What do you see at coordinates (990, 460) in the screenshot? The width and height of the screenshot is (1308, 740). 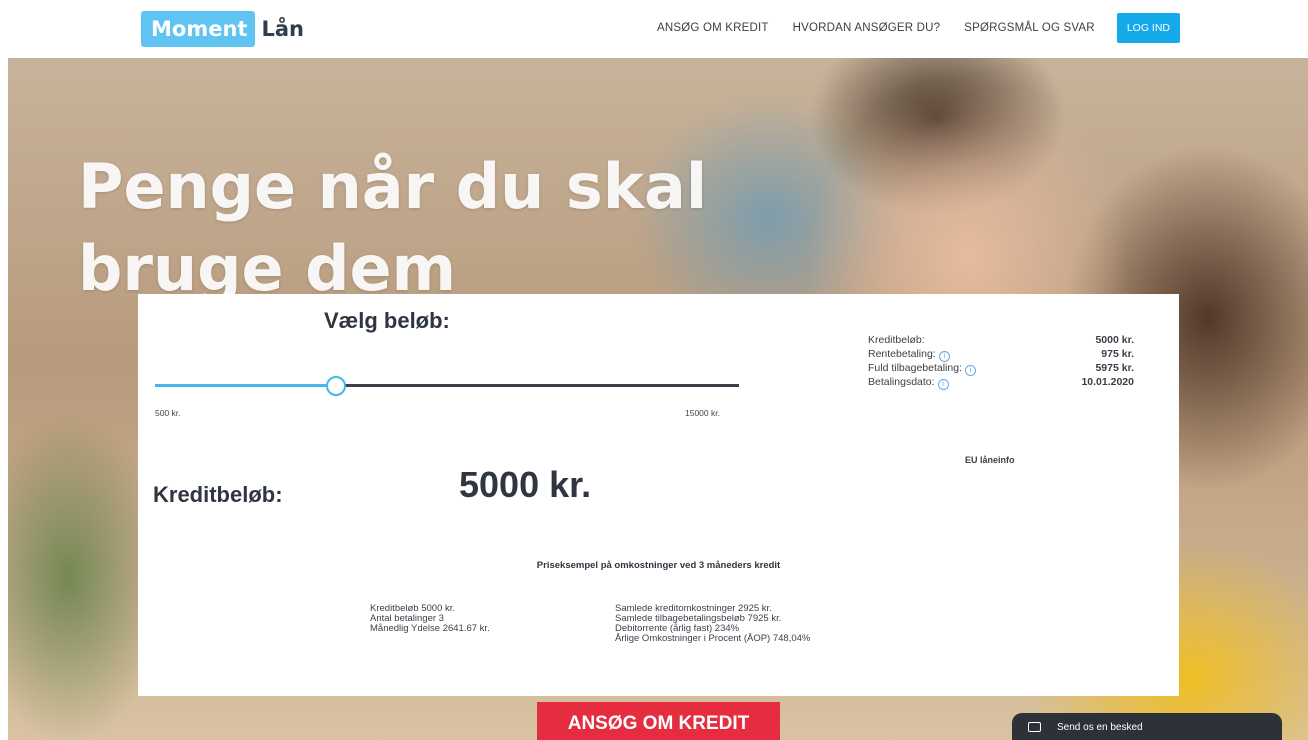 I see `eu-loan-info-link: EU låneinfo` at bounding box center [990, 460].